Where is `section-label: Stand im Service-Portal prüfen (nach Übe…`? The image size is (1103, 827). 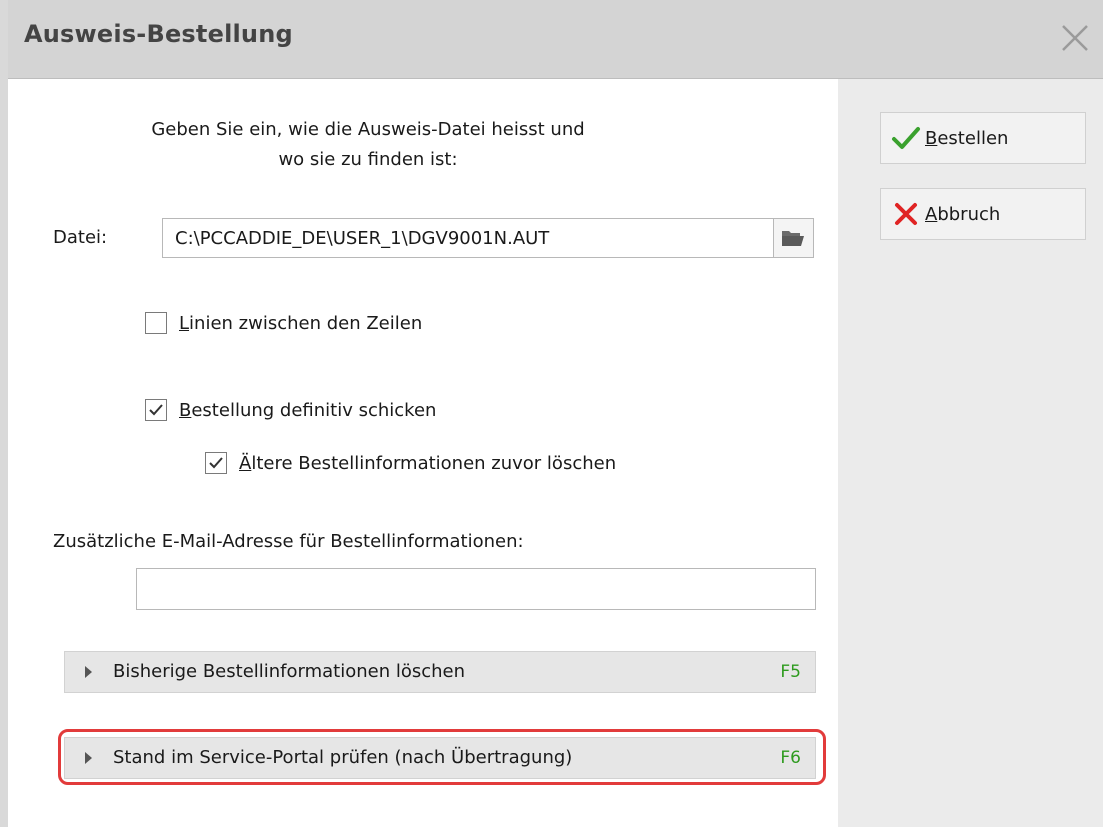 section-label: Stand im Service-Portal prüfen (nach Übe… is located at coordinates (343, 757).